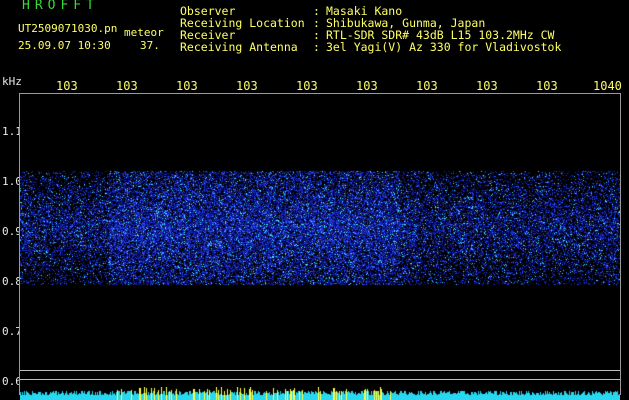 This screenshot has width=629, height=400. What do you see at coordinates (620, 244) in the screenshot?
I see `plot-border-right` at bounding box center [620, 244].